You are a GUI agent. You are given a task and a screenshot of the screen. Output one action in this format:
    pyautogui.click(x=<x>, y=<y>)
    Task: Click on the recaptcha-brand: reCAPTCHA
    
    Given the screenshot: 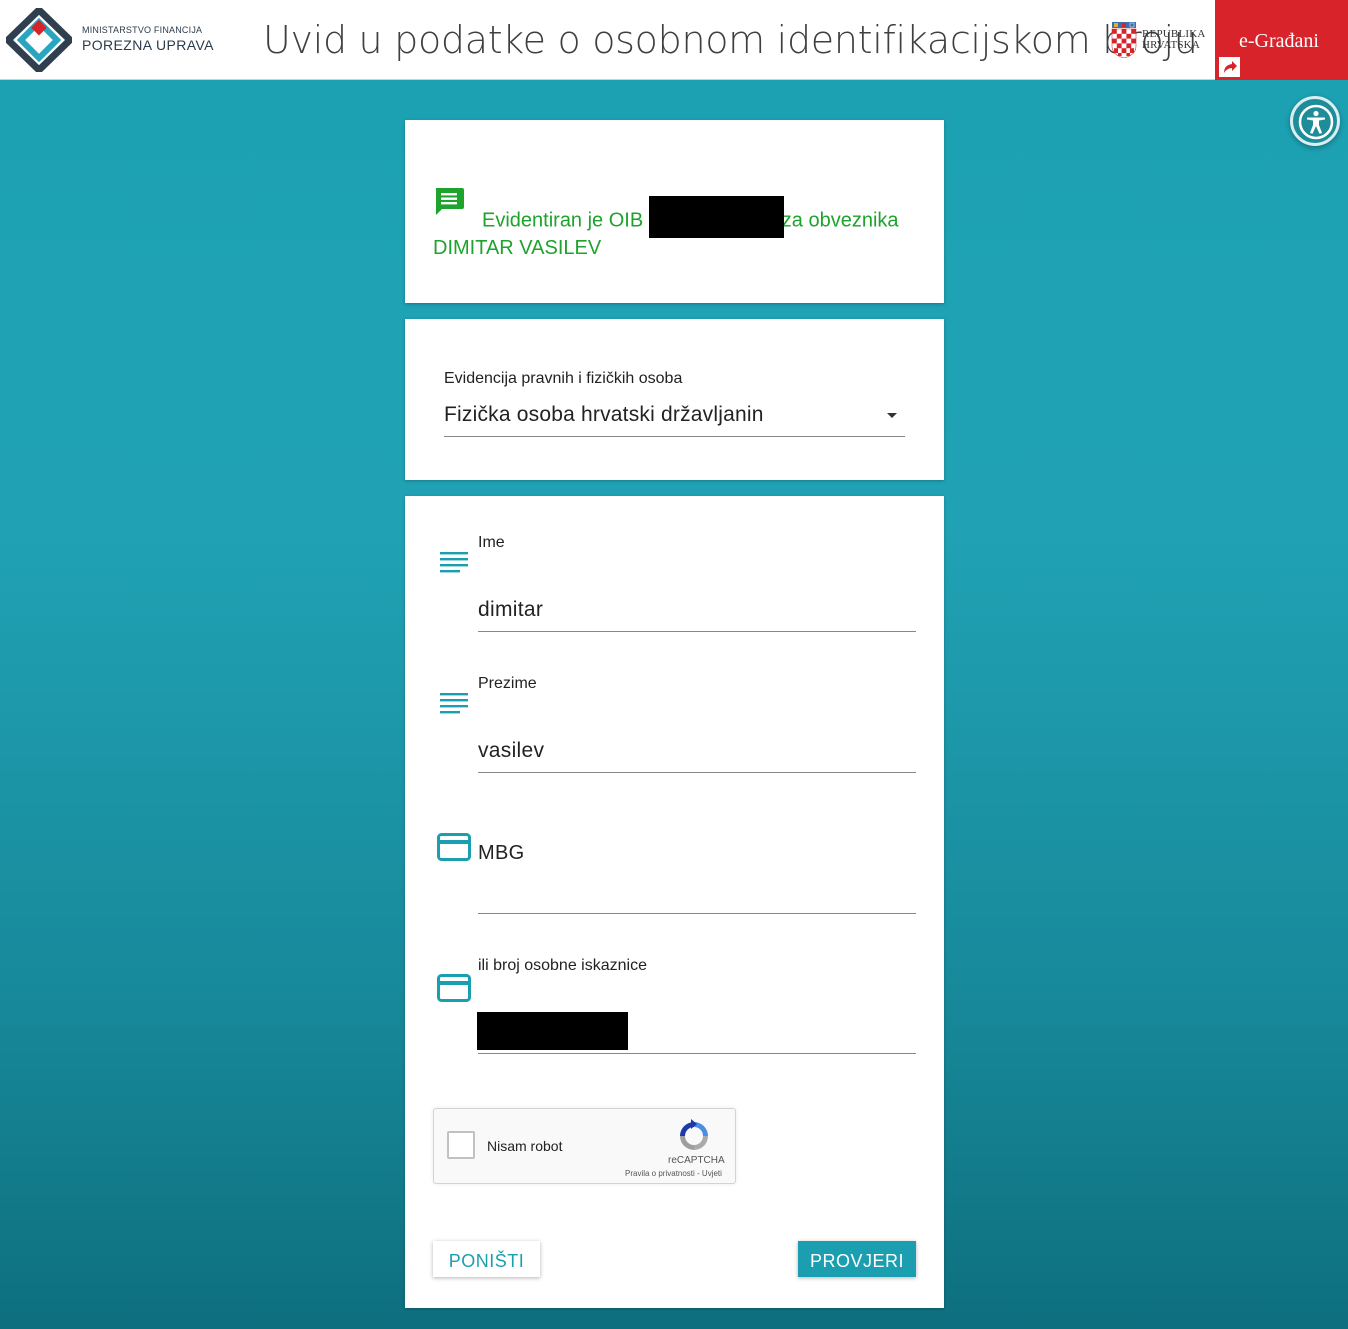 What is the action you would take?
    pyautogui.click(x=696, y=1160)
    